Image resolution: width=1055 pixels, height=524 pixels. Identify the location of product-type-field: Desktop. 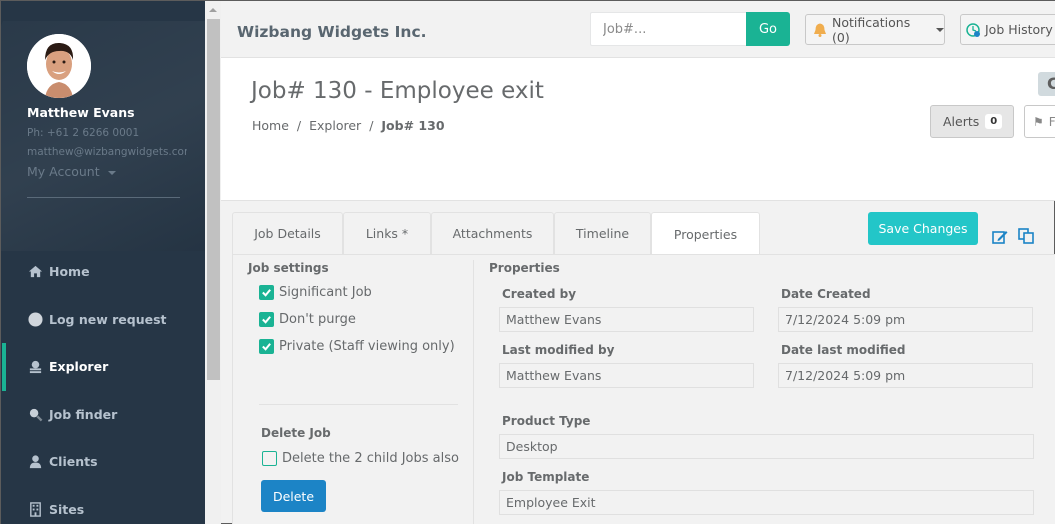
(766, 446).